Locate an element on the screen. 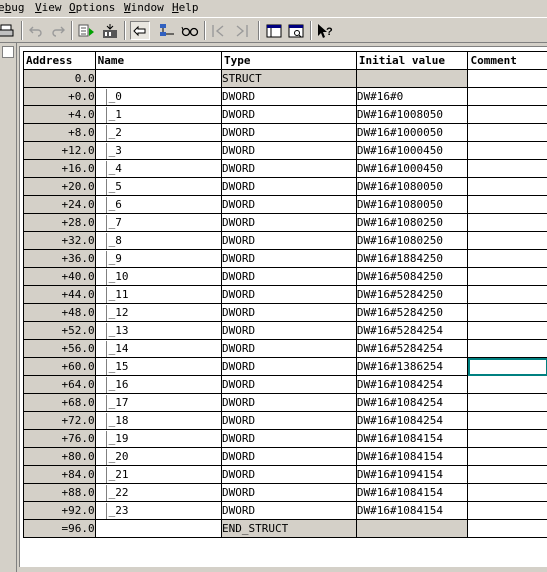  initial-value-cell is located at coordinates (412, 78).